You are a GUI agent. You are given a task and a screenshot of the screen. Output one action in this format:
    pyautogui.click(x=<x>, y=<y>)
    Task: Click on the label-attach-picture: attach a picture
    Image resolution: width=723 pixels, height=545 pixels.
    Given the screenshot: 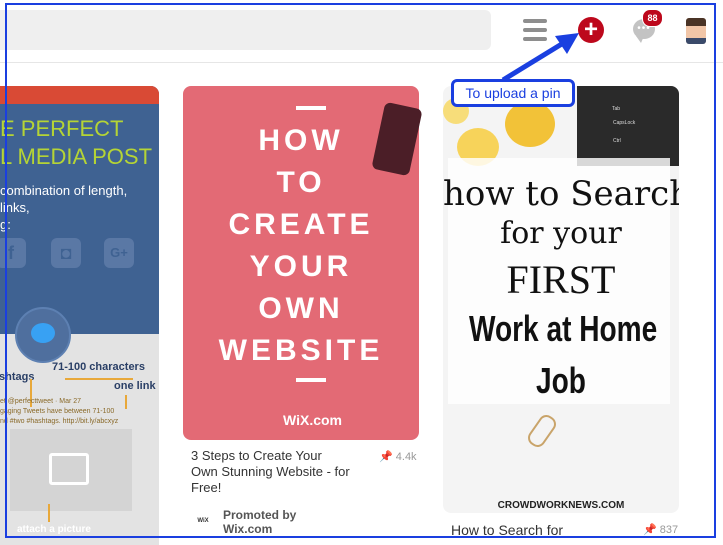 What is the action you would take?
    pyautogui.click(x=54, y=529)
    